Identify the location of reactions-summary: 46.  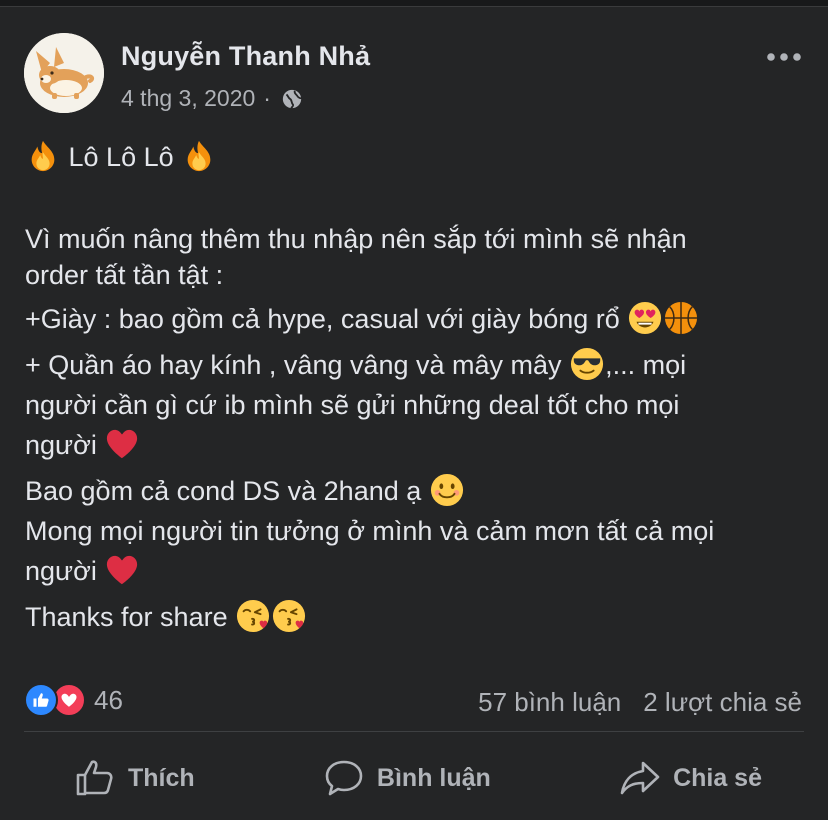
(73, 700).